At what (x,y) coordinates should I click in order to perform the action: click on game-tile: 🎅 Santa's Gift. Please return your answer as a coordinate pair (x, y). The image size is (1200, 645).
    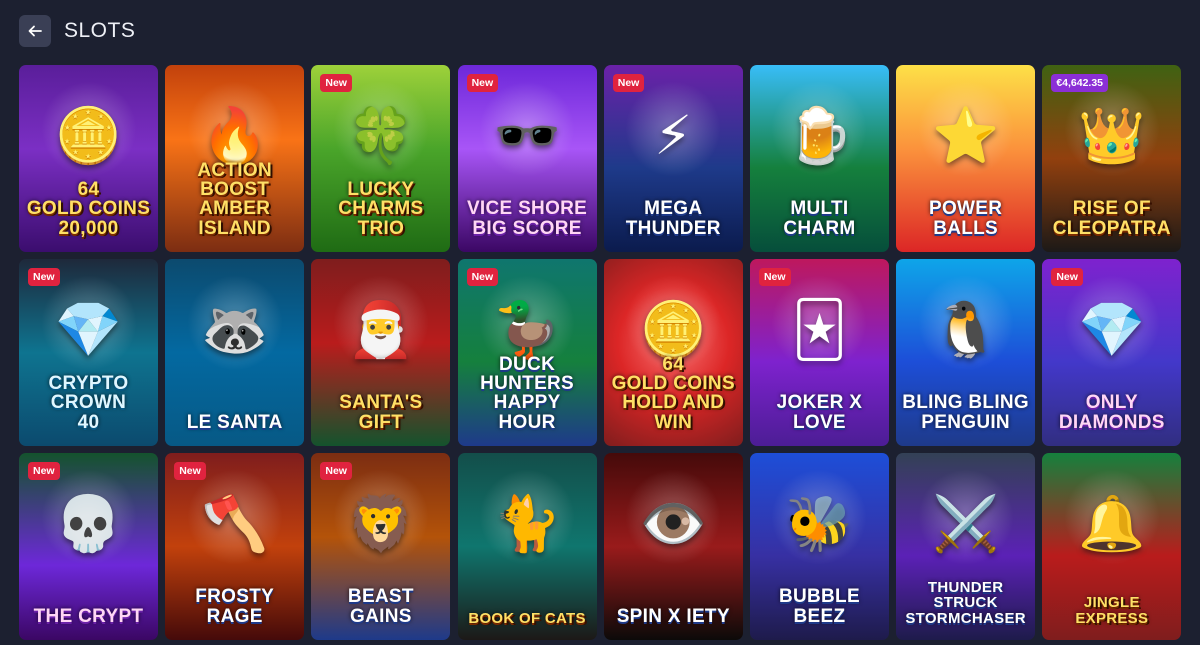
    Looking at the image, I should click on (381, 352).